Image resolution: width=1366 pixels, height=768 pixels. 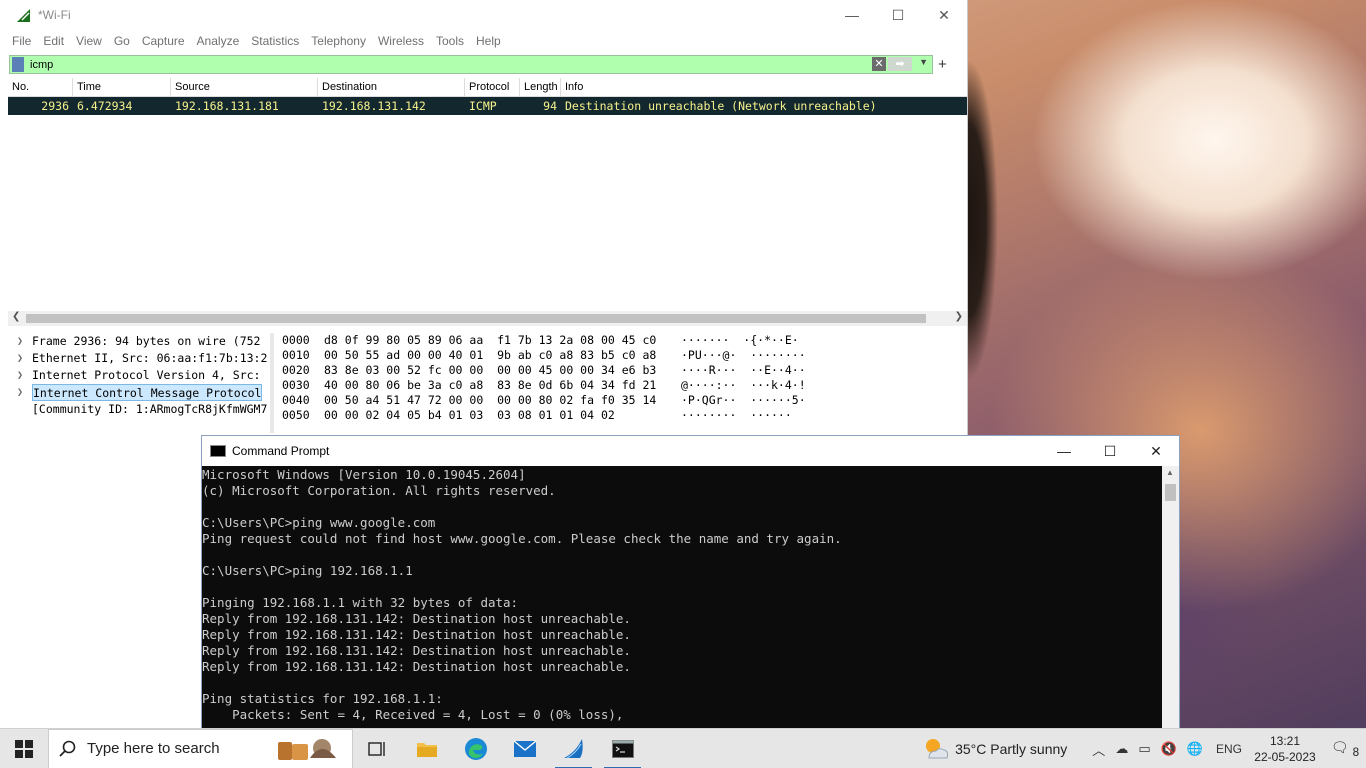 What do you see at coordinates (1229, 749) in the screenshot?
I see `language-indicator: ENG` at bounding box center [1229, 749].